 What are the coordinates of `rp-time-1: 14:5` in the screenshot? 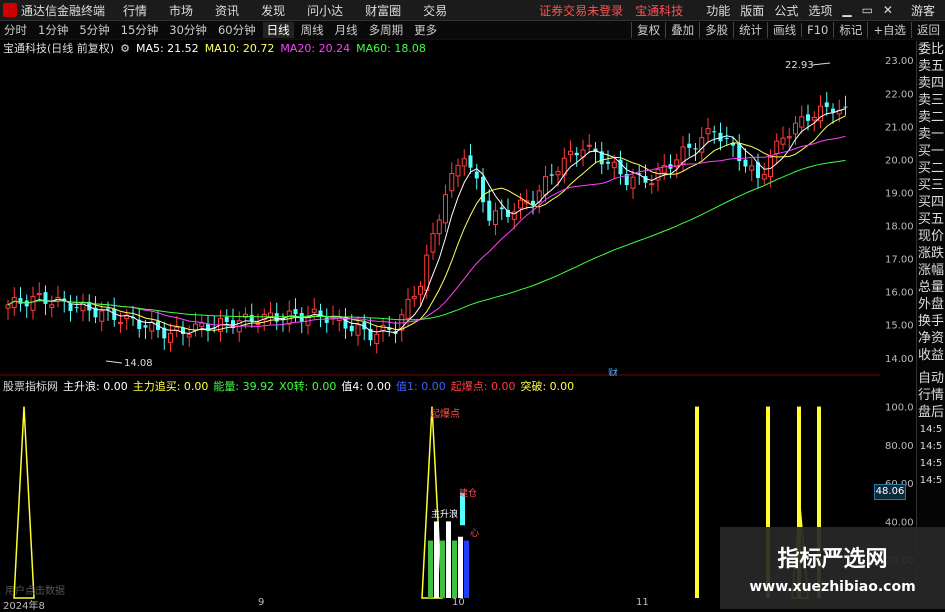 It's located at (931, 429).